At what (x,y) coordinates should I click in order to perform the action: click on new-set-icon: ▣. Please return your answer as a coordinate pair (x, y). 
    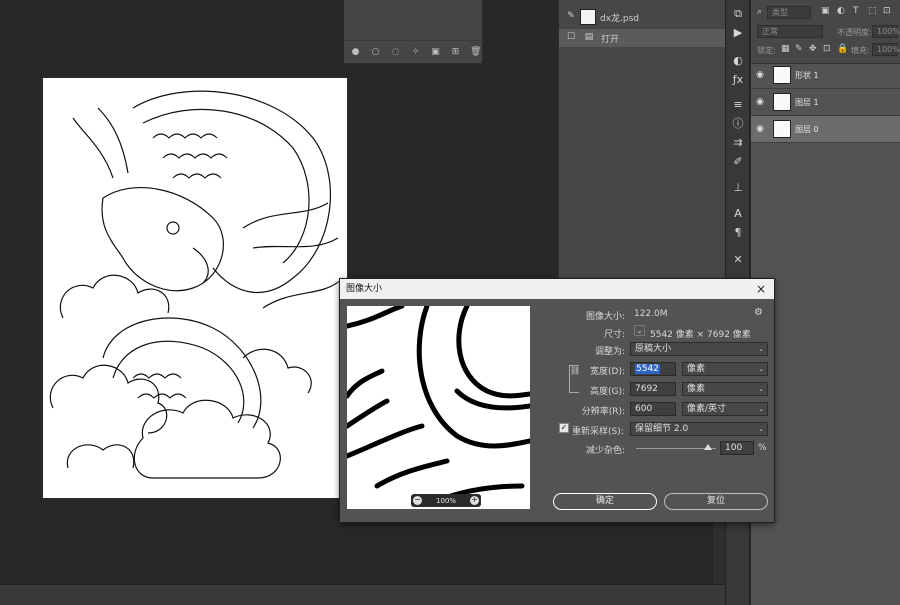
    Looking at the image, I should click on (435, 52).